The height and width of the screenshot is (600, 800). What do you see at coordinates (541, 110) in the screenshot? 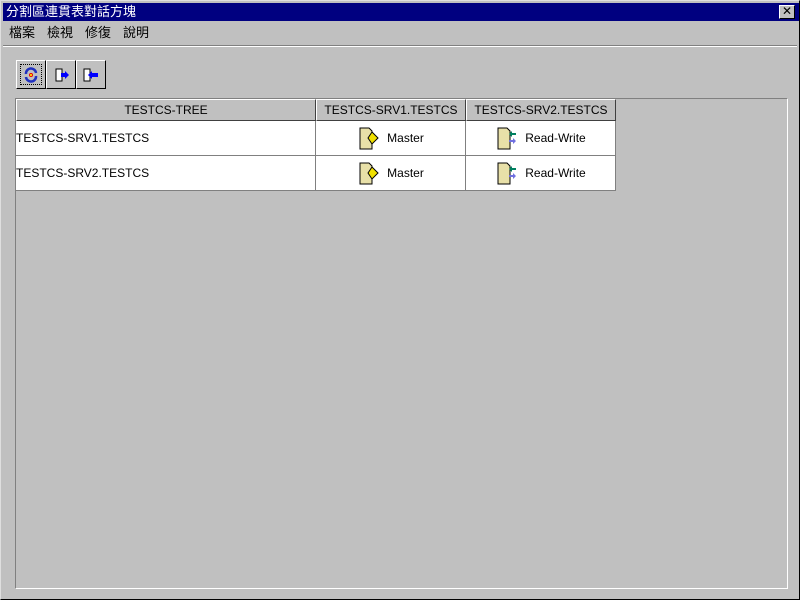
I see `column-header-srv2: TESTCS-SRV2.TESTCS` at bounding box center [541, 110].